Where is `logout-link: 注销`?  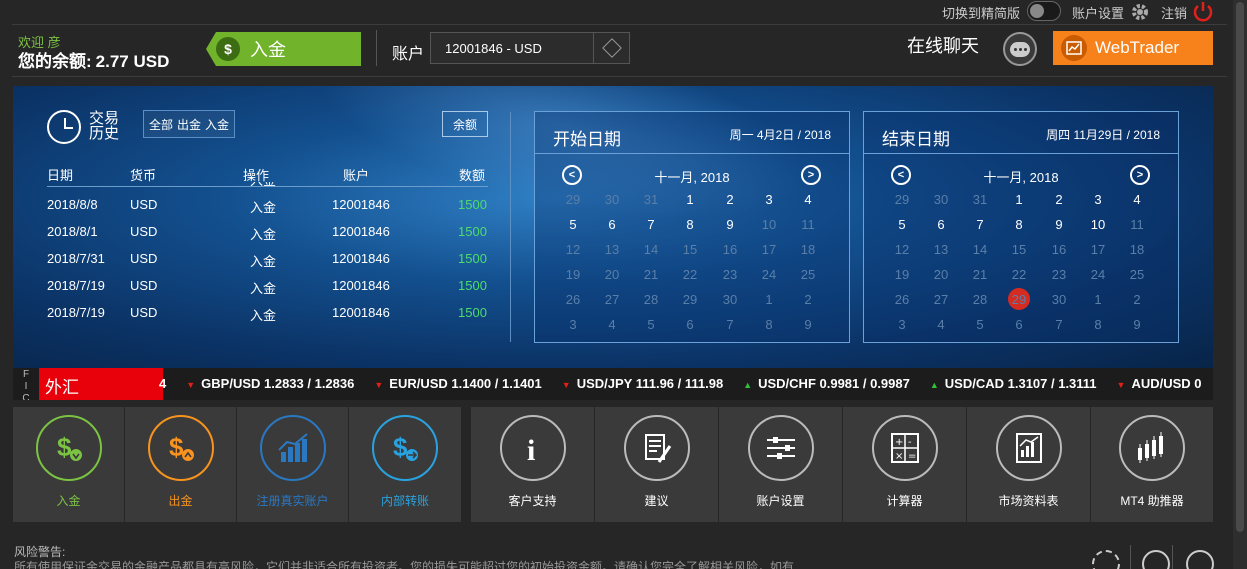
logout-link: 注销 is located at coordinates (1174, 12).